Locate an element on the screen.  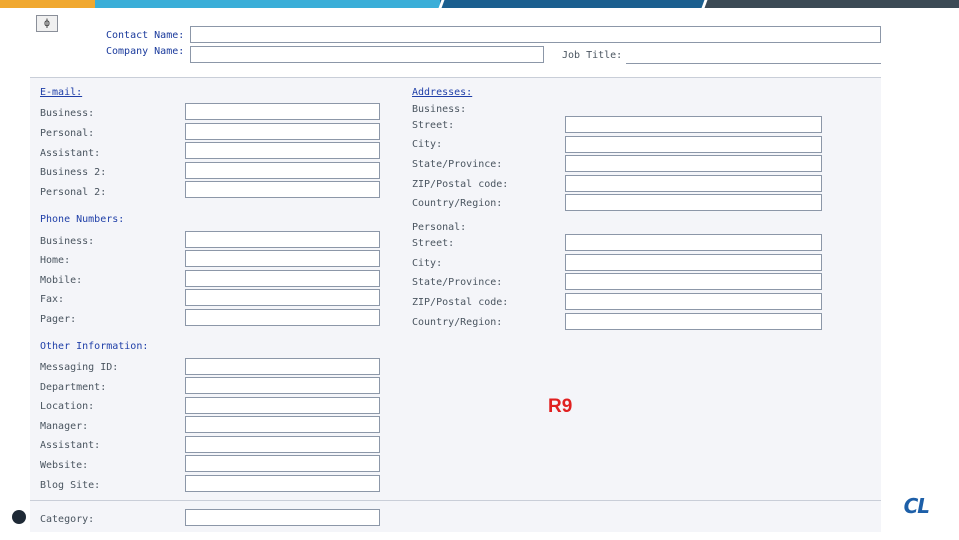
top-bar-cyan is located at coordinates (267, 4).